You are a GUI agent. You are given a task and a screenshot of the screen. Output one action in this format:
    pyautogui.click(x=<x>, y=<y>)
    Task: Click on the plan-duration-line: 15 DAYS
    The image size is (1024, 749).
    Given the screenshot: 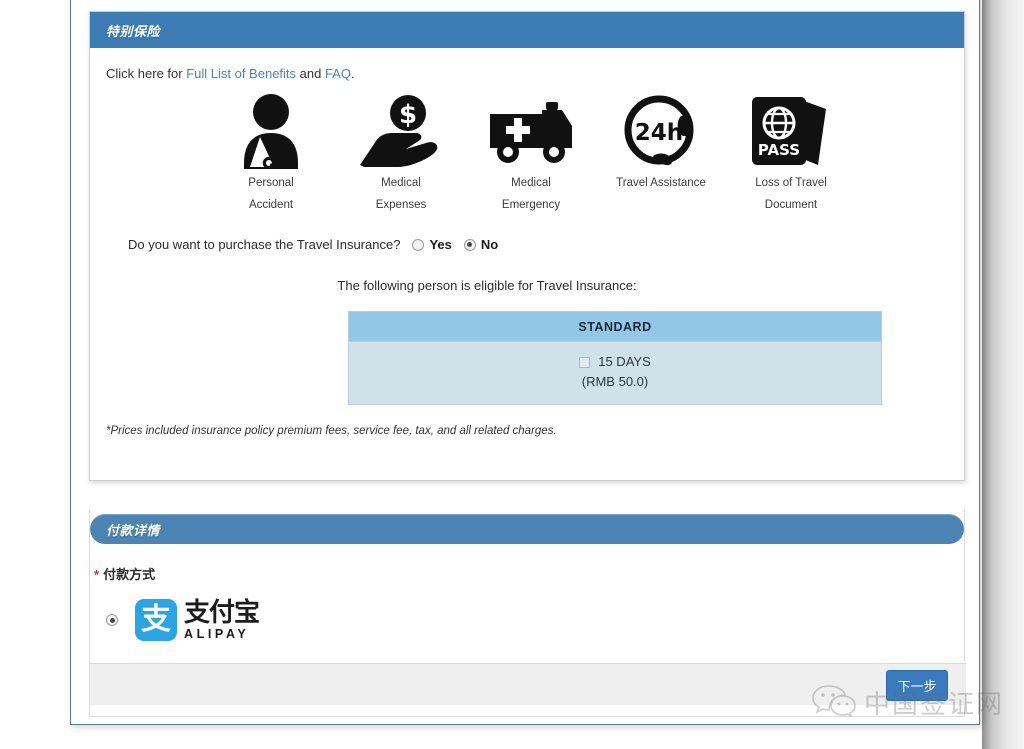 What is the action you would take?
    pyautogui.click(x=615, y=362)
    